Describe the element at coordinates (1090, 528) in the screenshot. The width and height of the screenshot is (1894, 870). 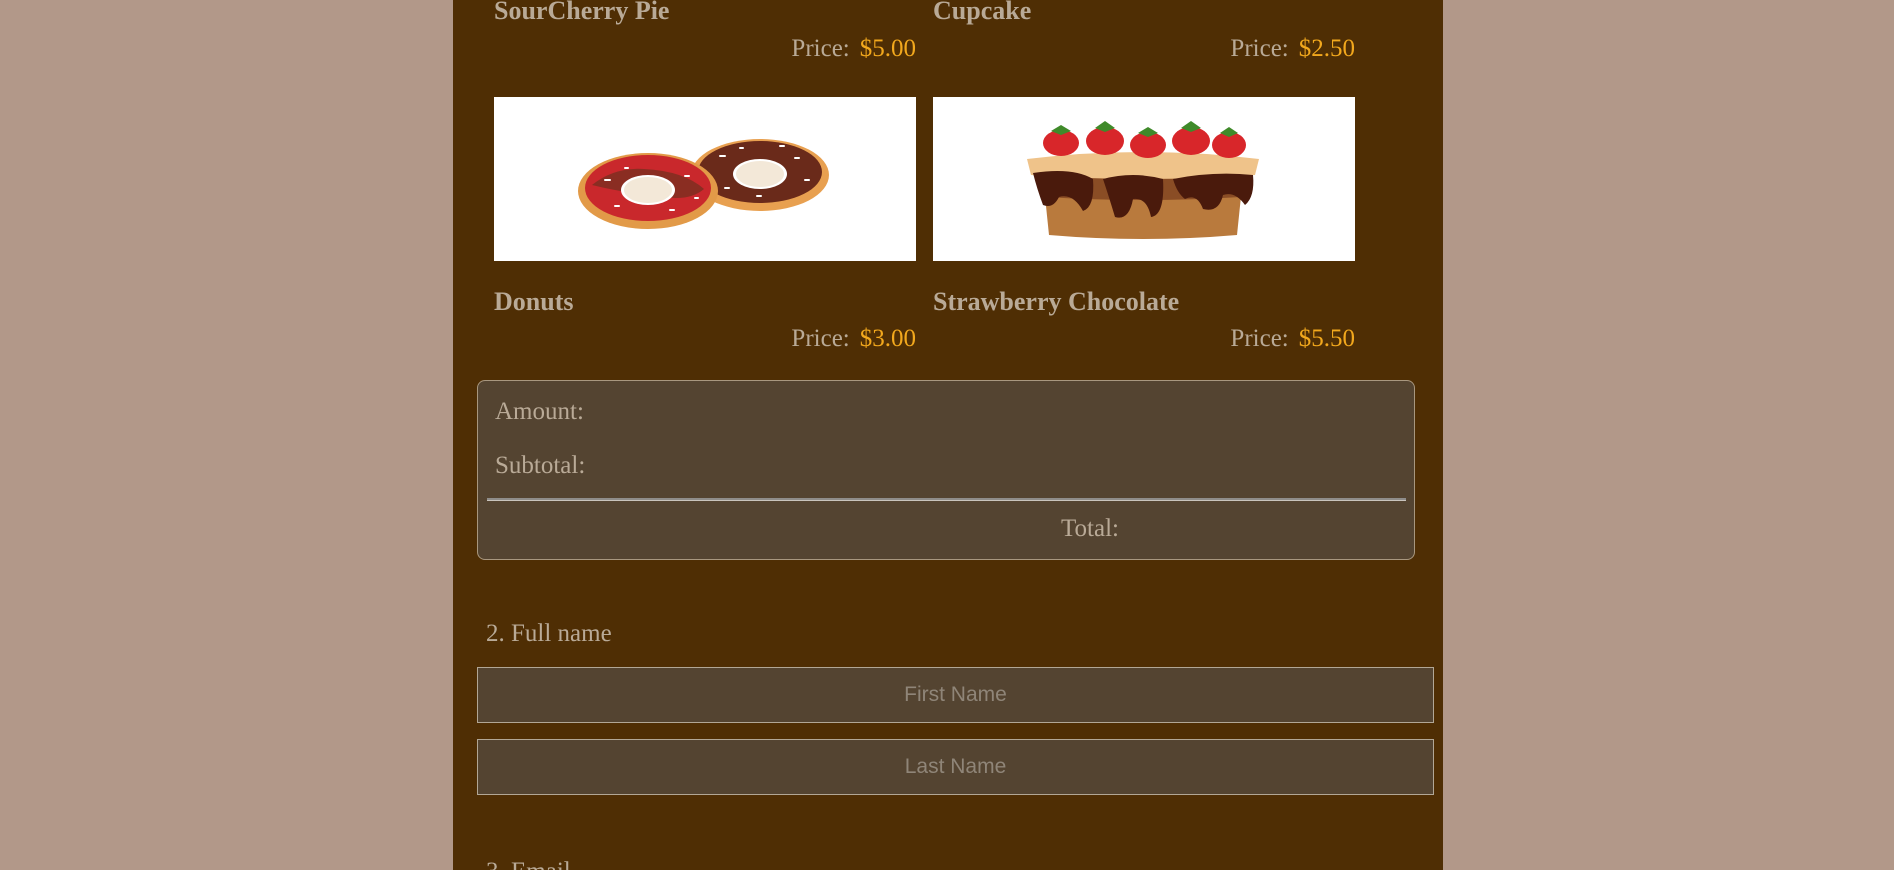
I see `total-label: Total:` at that location.